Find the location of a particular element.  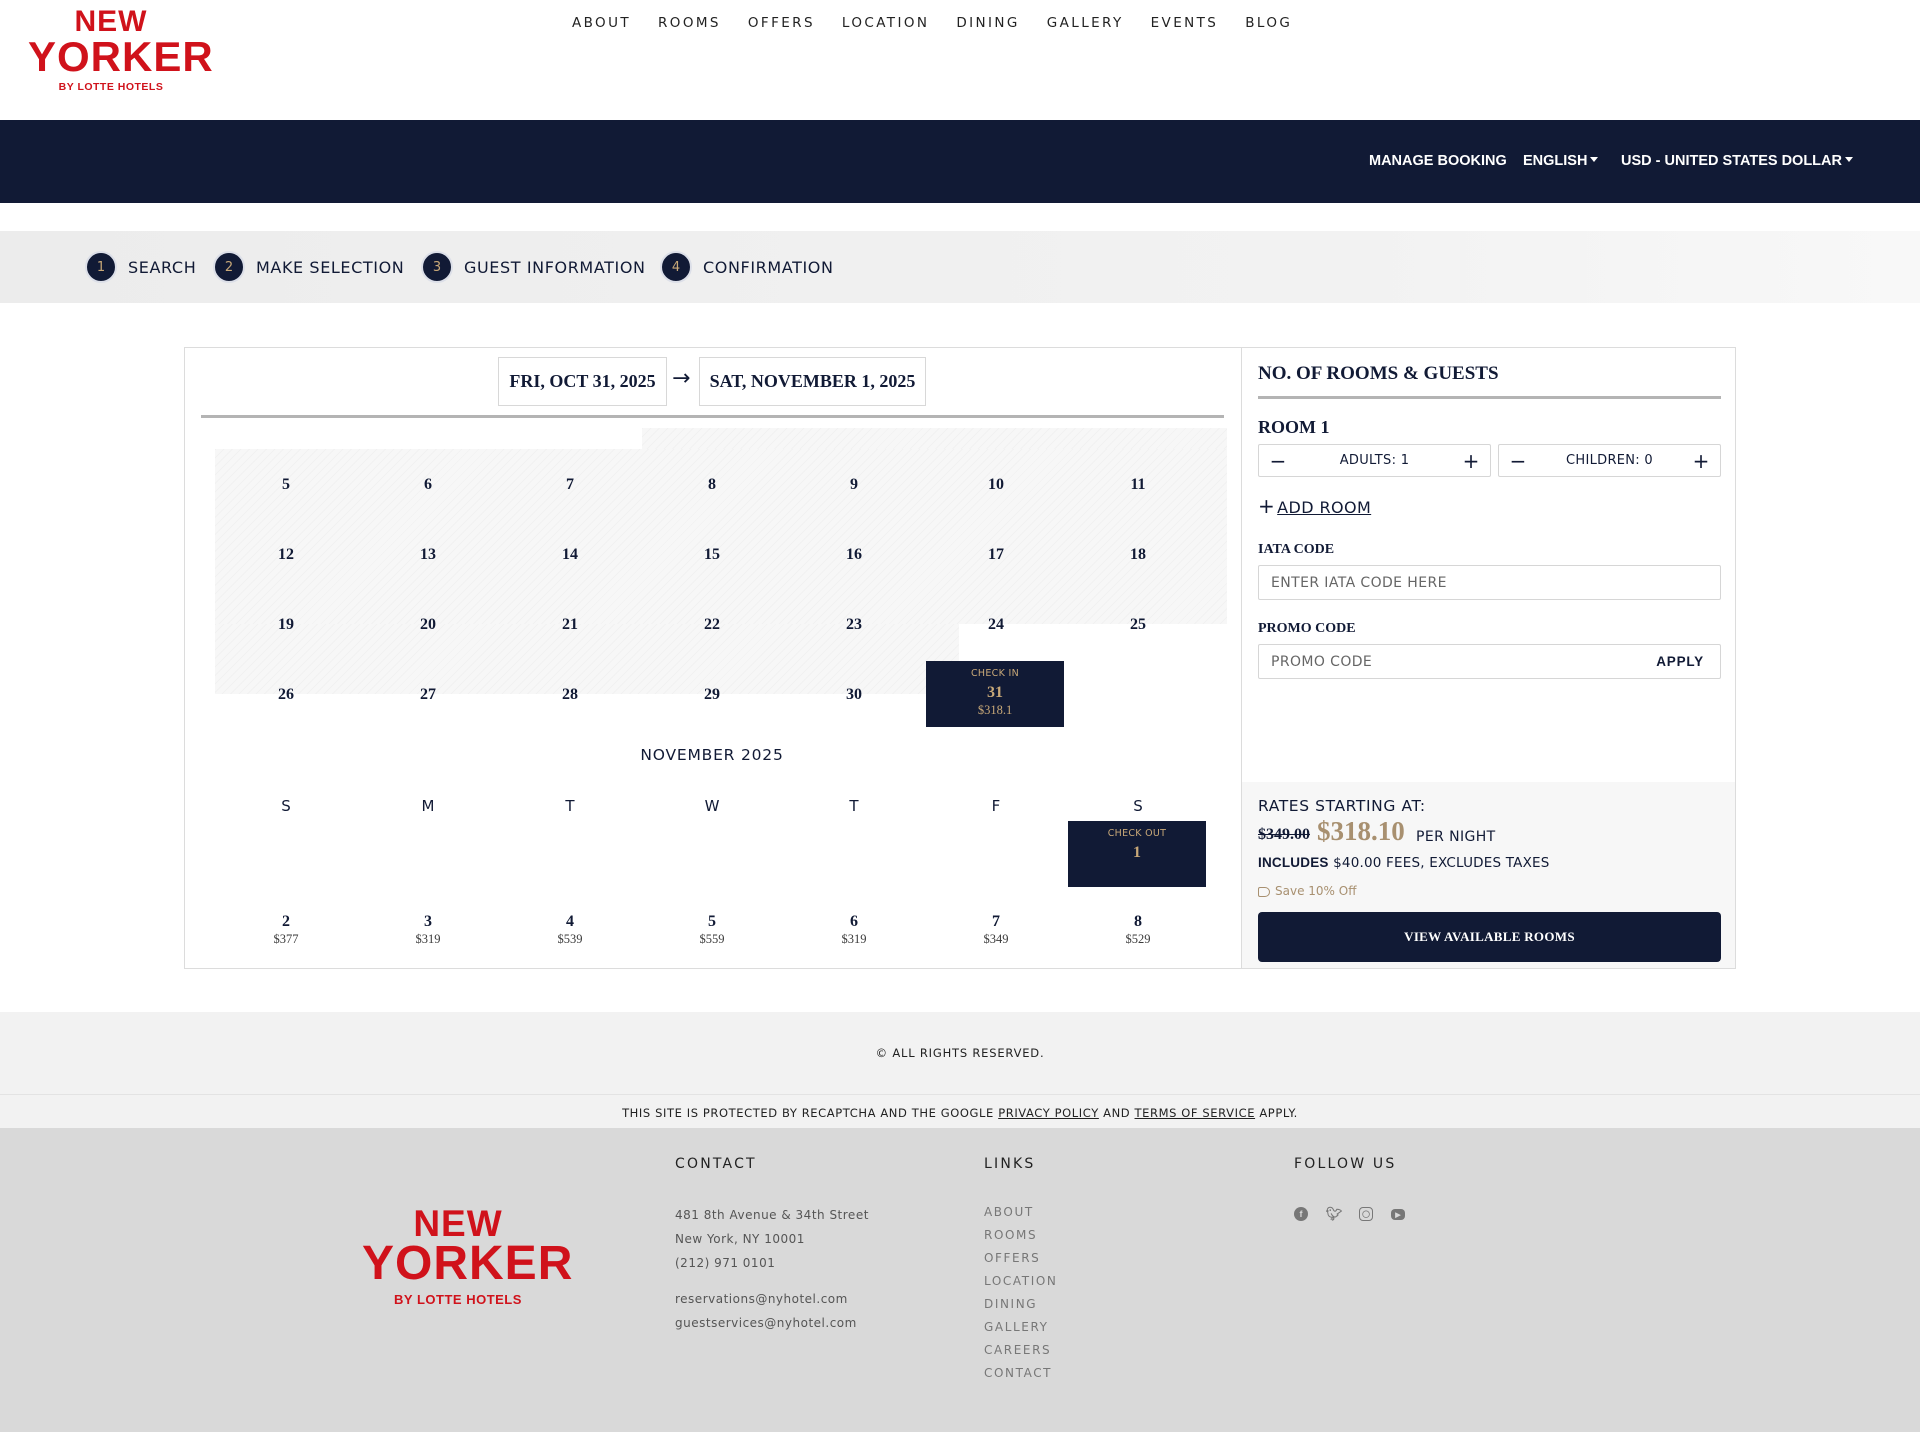

calendar-day: 8 is located at coordinates (1138, 922).